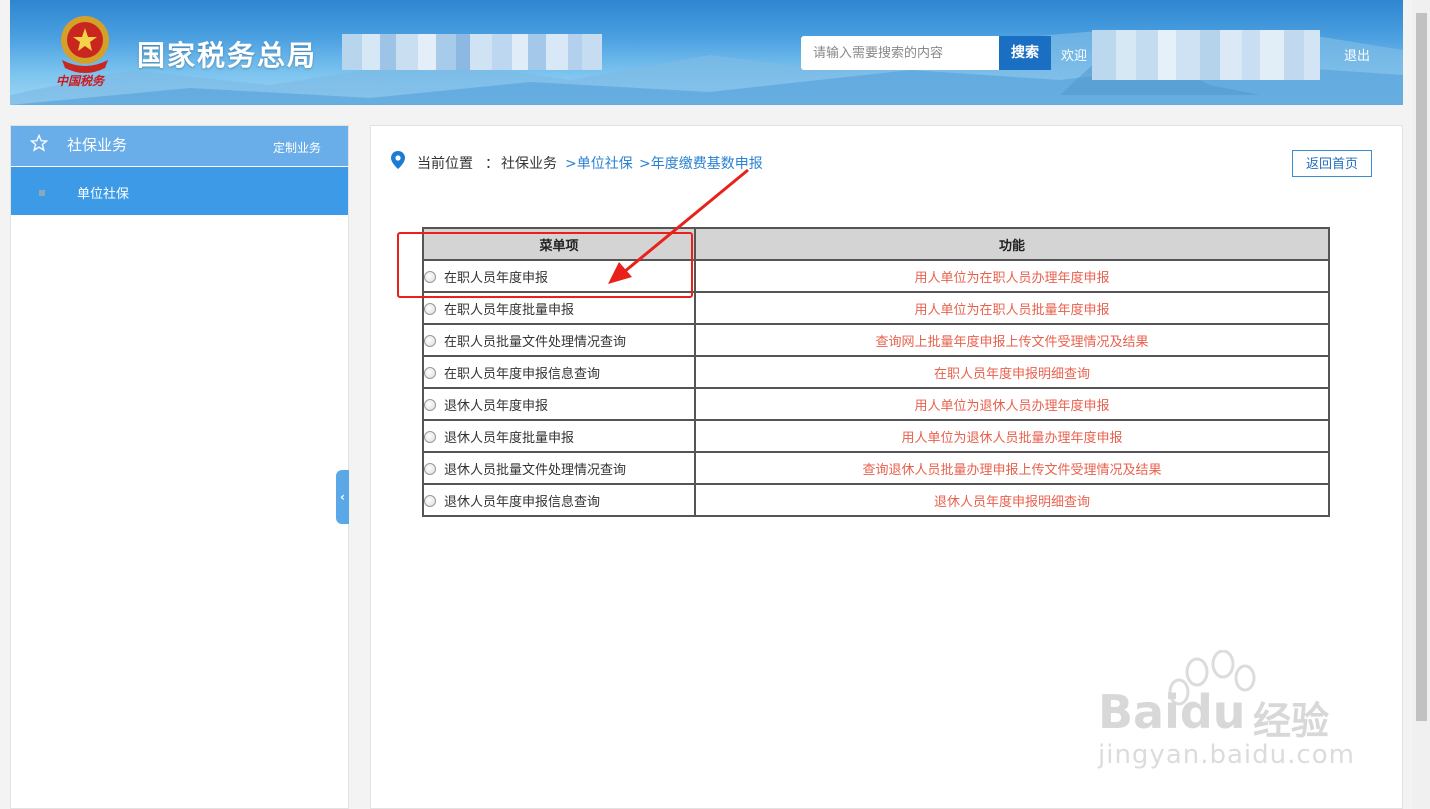 The height and width of the screenshot is (809, 1430). What do you see at coordinates (529, 164) in the screenshot?
I see `breadcrumb-root: 社保业务` at bounding box center [529, 164].